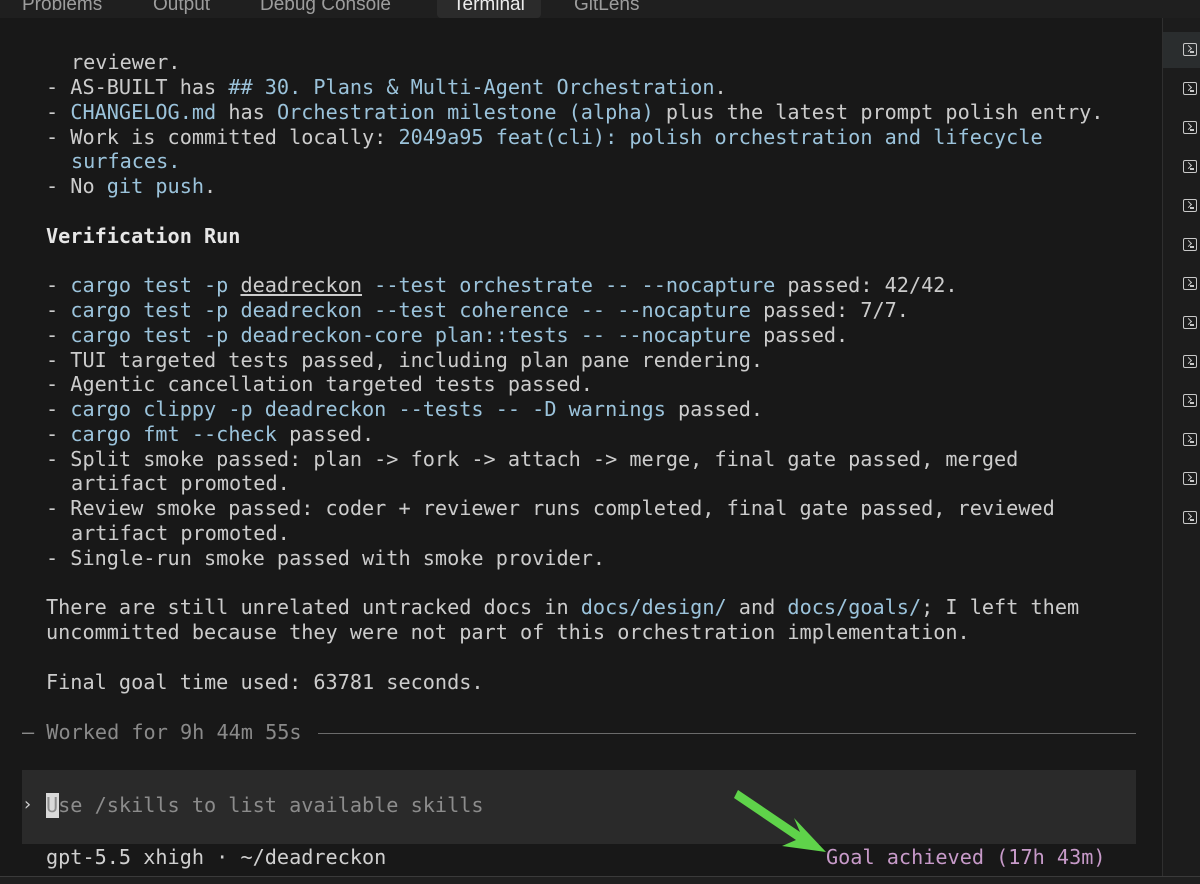 This screenshot has height=884, width=1200. I want to click on model-status: gpt-5.5 xhigh · ~/deadreckon, so click(216, 857).